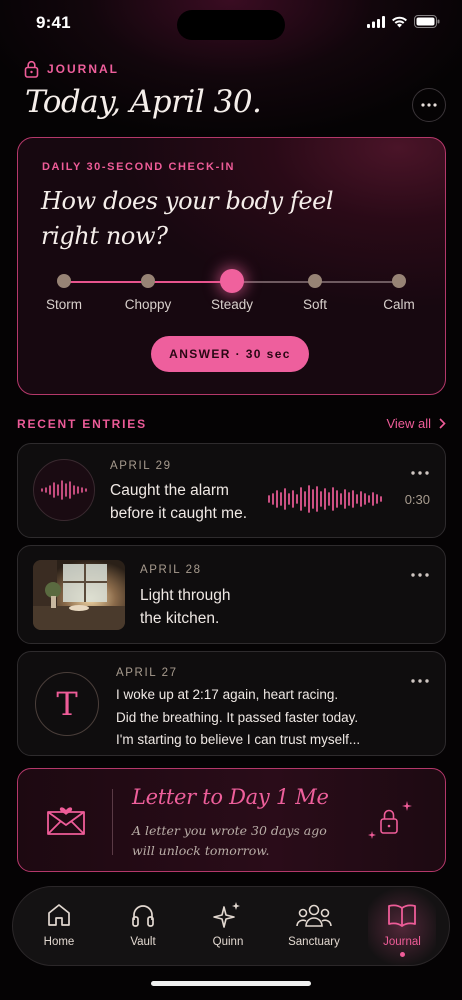  What do you see at coordinates (187, 218) in the screenshot?
I see `checkin-question: How does your body feel right now?` at bounding box center [187, 218].